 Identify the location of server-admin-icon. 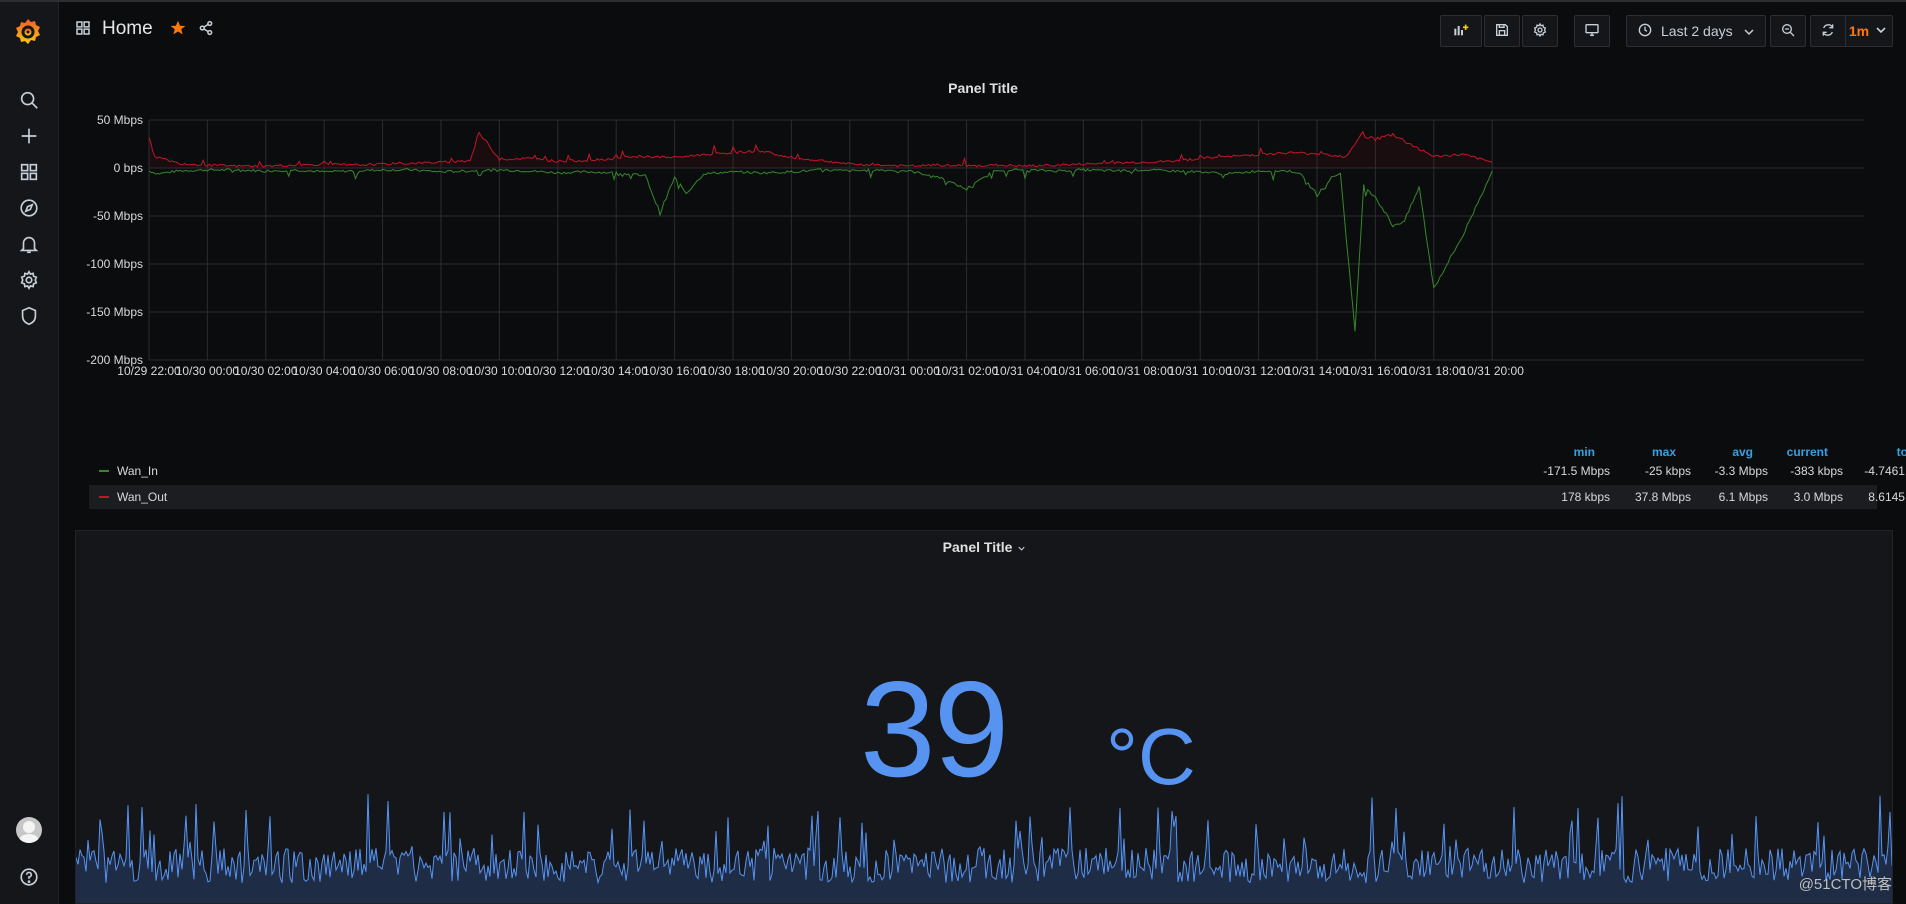
(29, 316).